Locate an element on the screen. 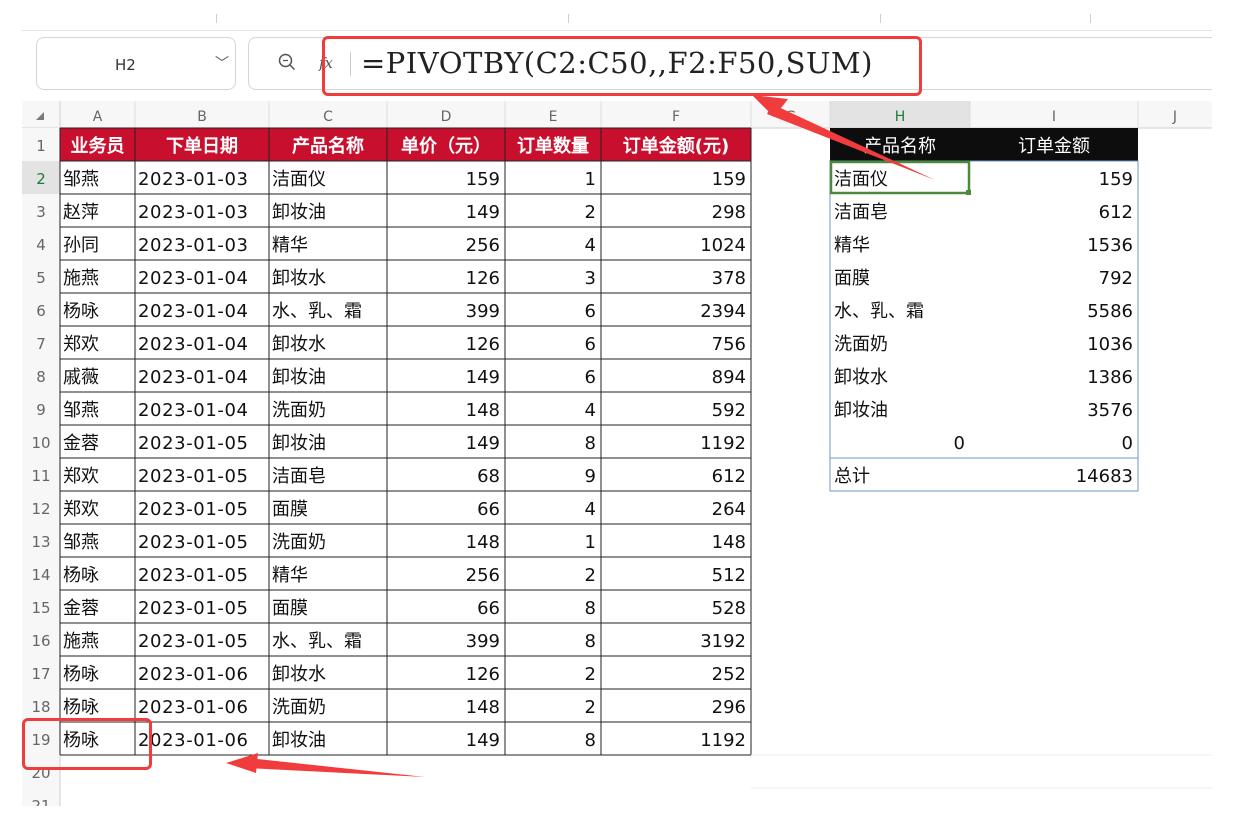 This screenshot has height=830, width=1236. arrow-to-last-row-head is located at coordinates (242, 763).